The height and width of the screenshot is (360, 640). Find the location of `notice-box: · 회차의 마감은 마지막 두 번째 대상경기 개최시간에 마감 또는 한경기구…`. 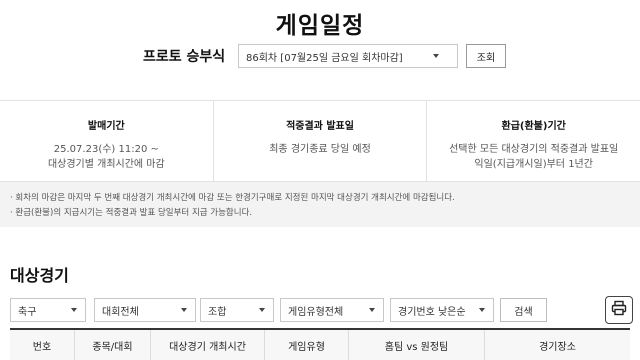

notice-box: · 회차의 마감은 마지막 두 번째 대상경기 개최시간에 마감 또는 한경기구… is located at coordinates (320, 204).